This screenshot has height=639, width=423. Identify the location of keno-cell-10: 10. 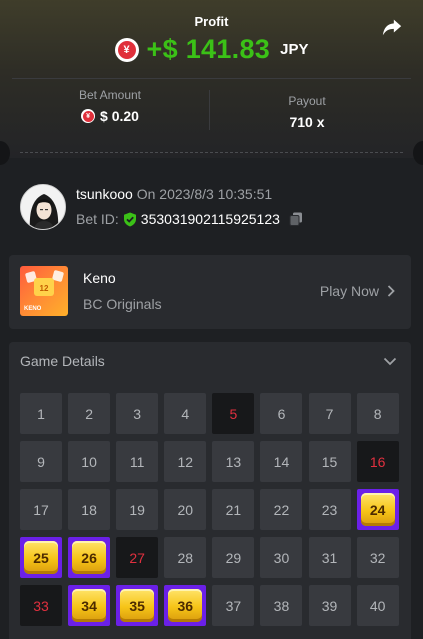
(89, 461).